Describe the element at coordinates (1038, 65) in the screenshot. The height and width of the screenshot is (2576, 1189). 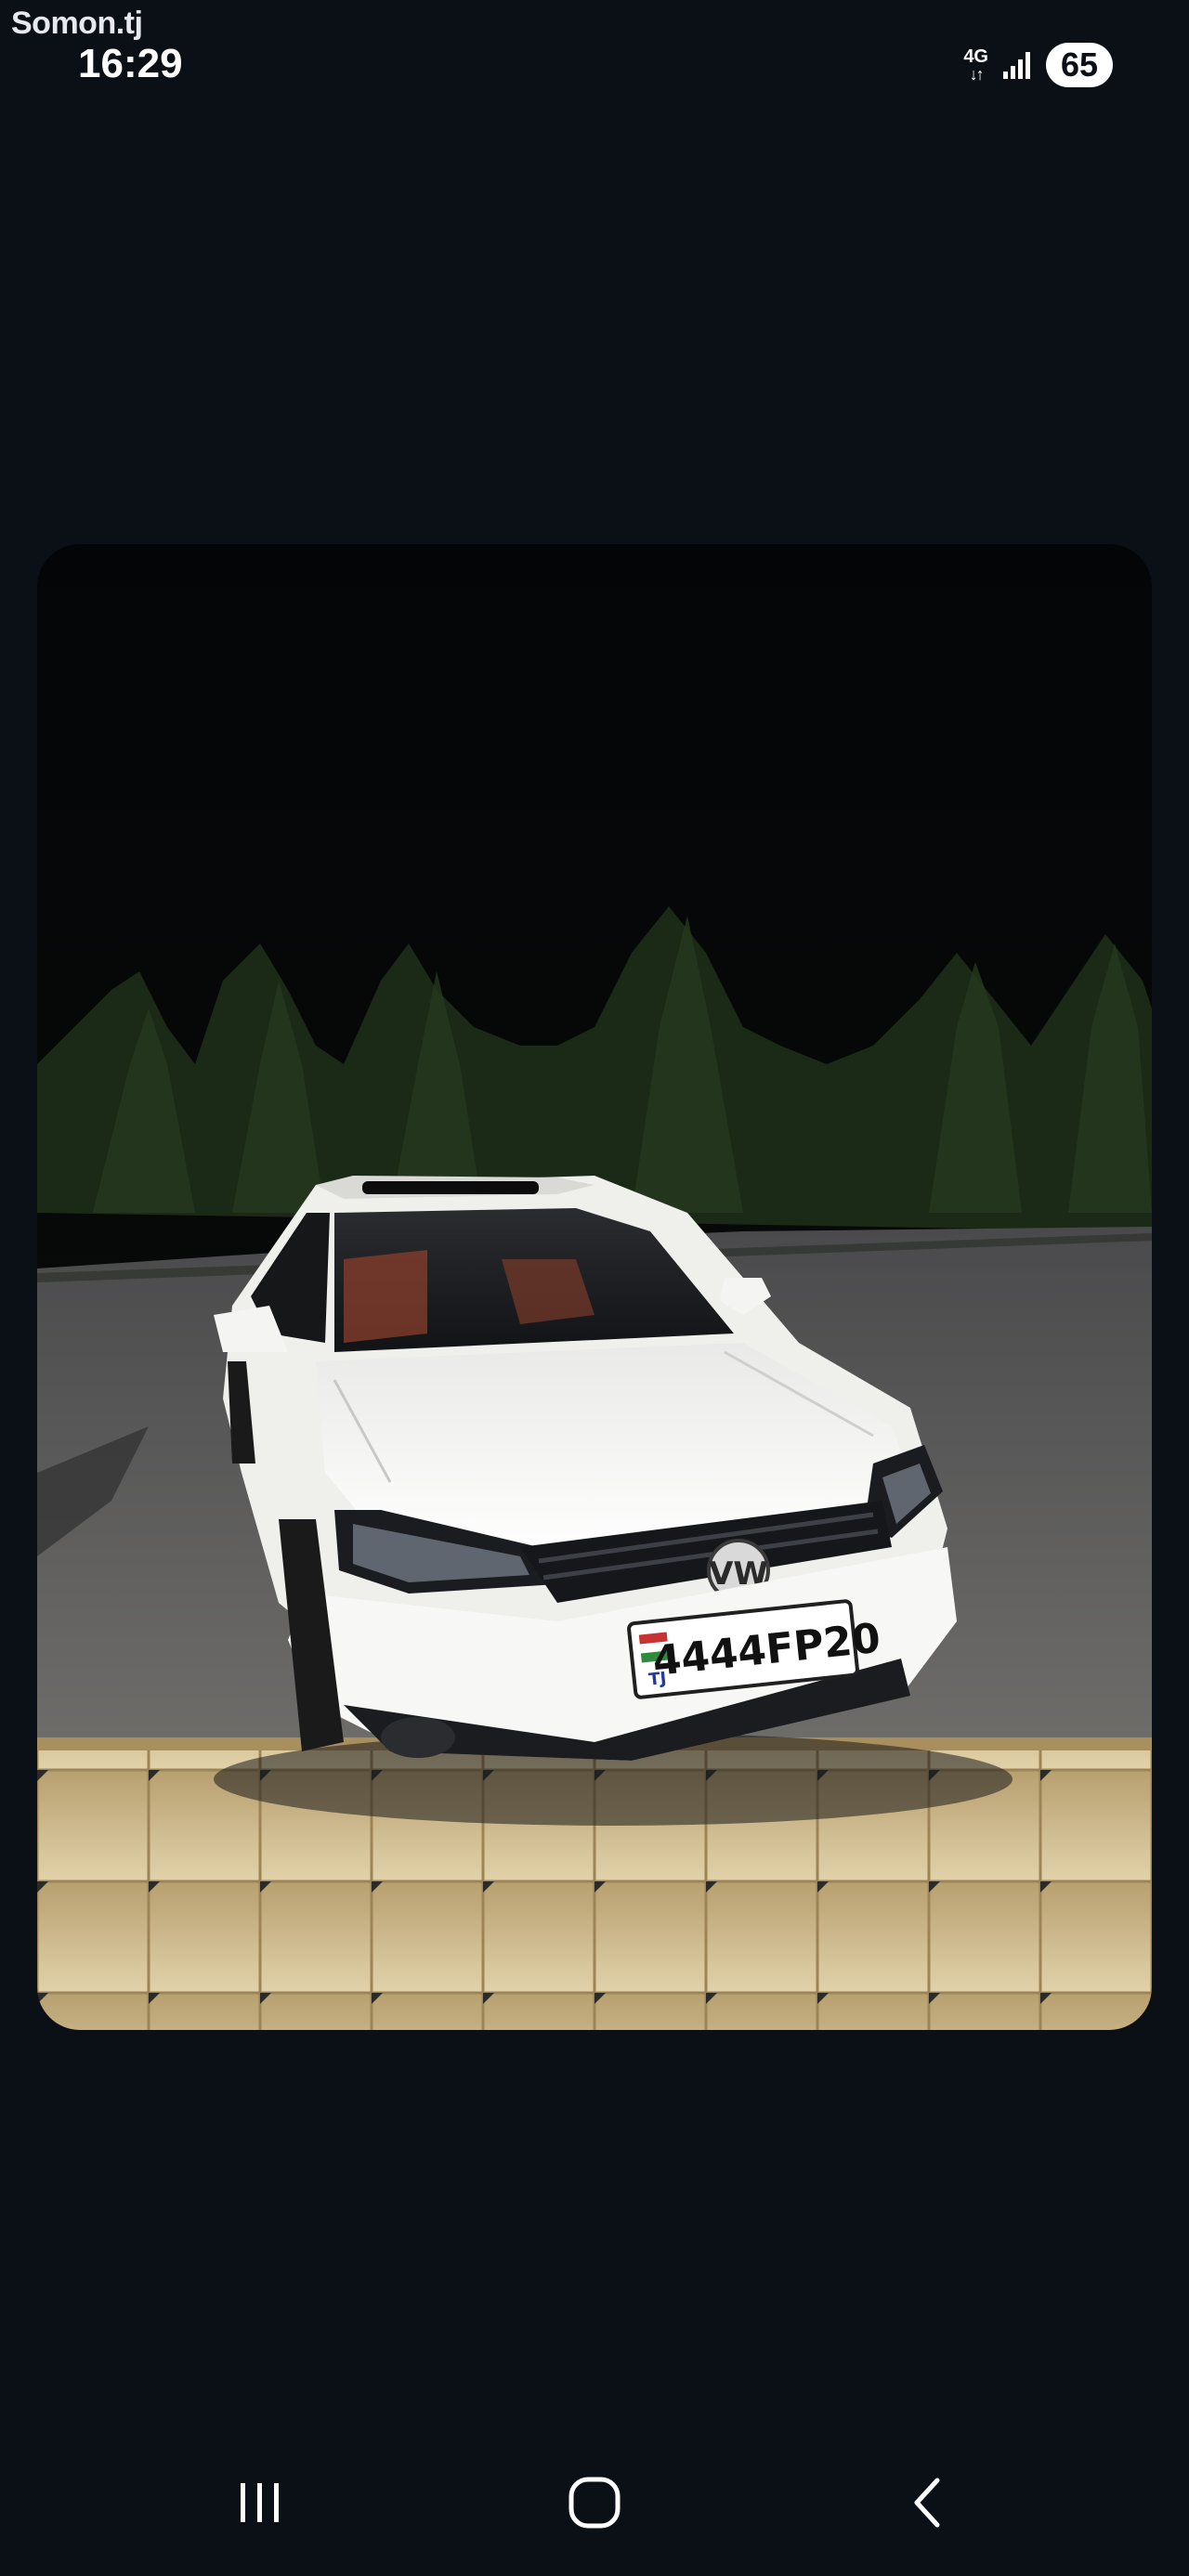
I see `status-indicators: 4G ↓↑ 65` at that location.